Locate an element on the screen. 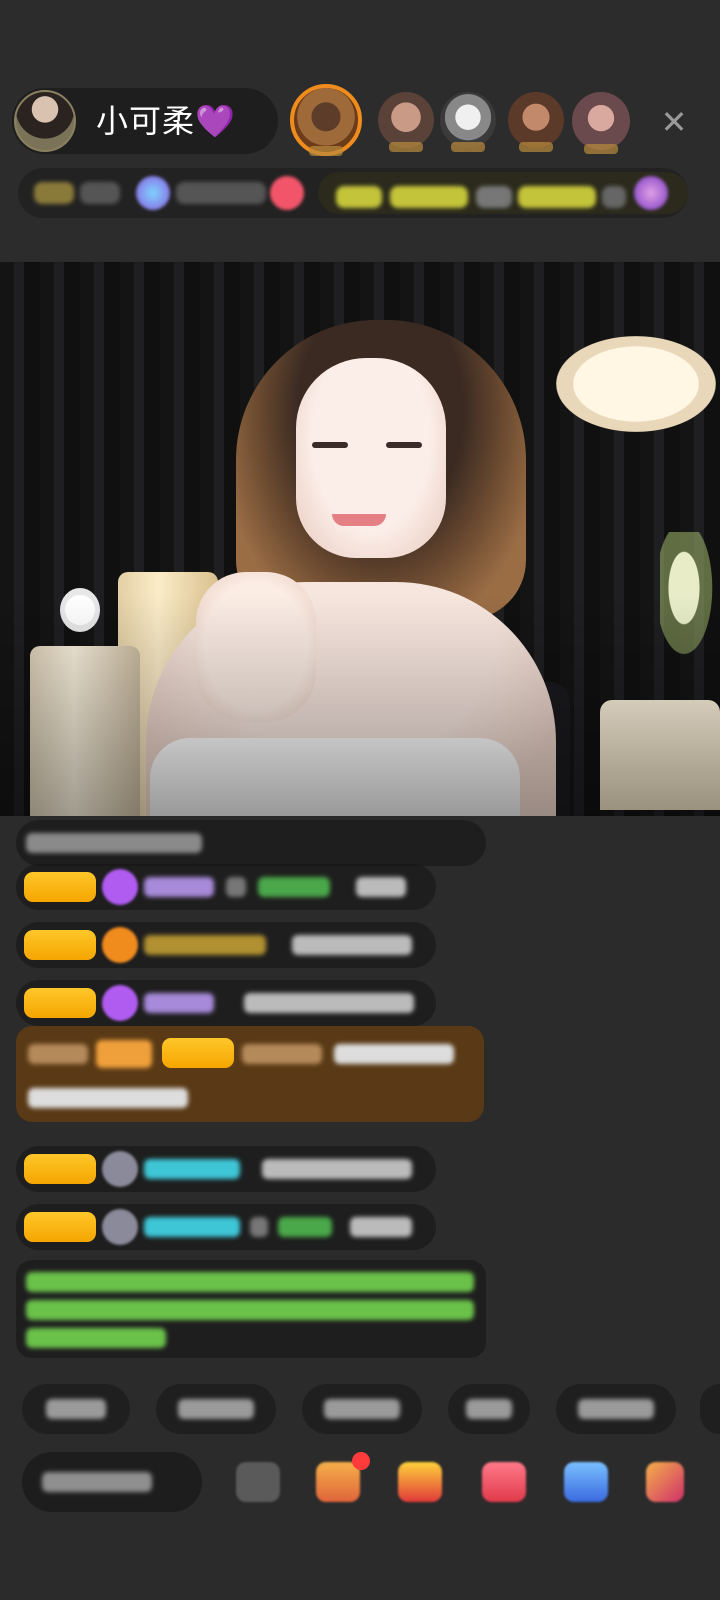 This screenshot has width=720, height=1600. vip-badge is located at coordinates (124, 1054).